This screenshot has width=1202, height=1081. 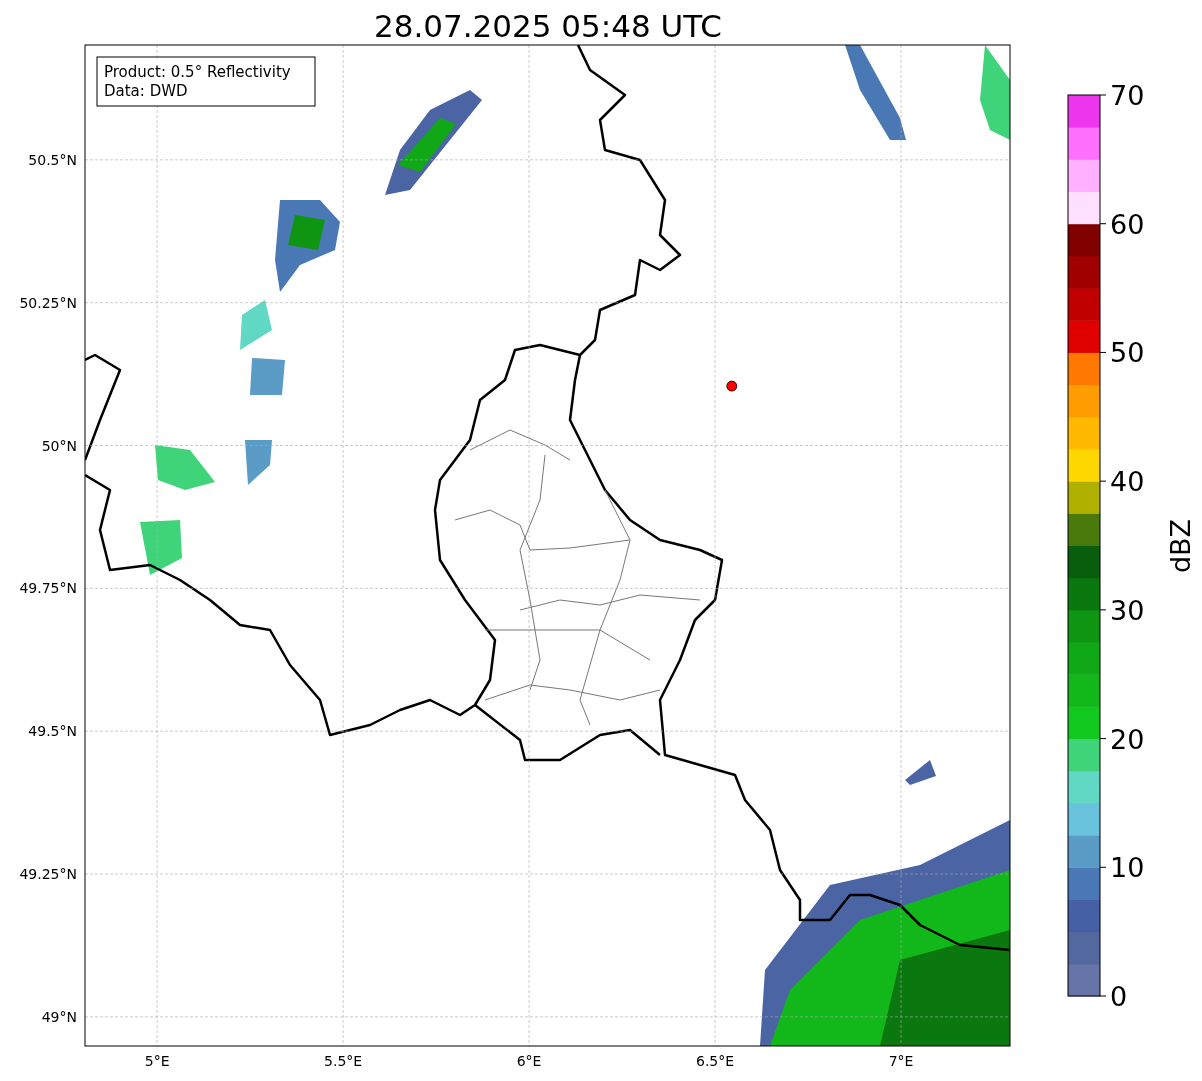 I want to click on colorbar-tick-label: 50, so click(x=1127, y=353).